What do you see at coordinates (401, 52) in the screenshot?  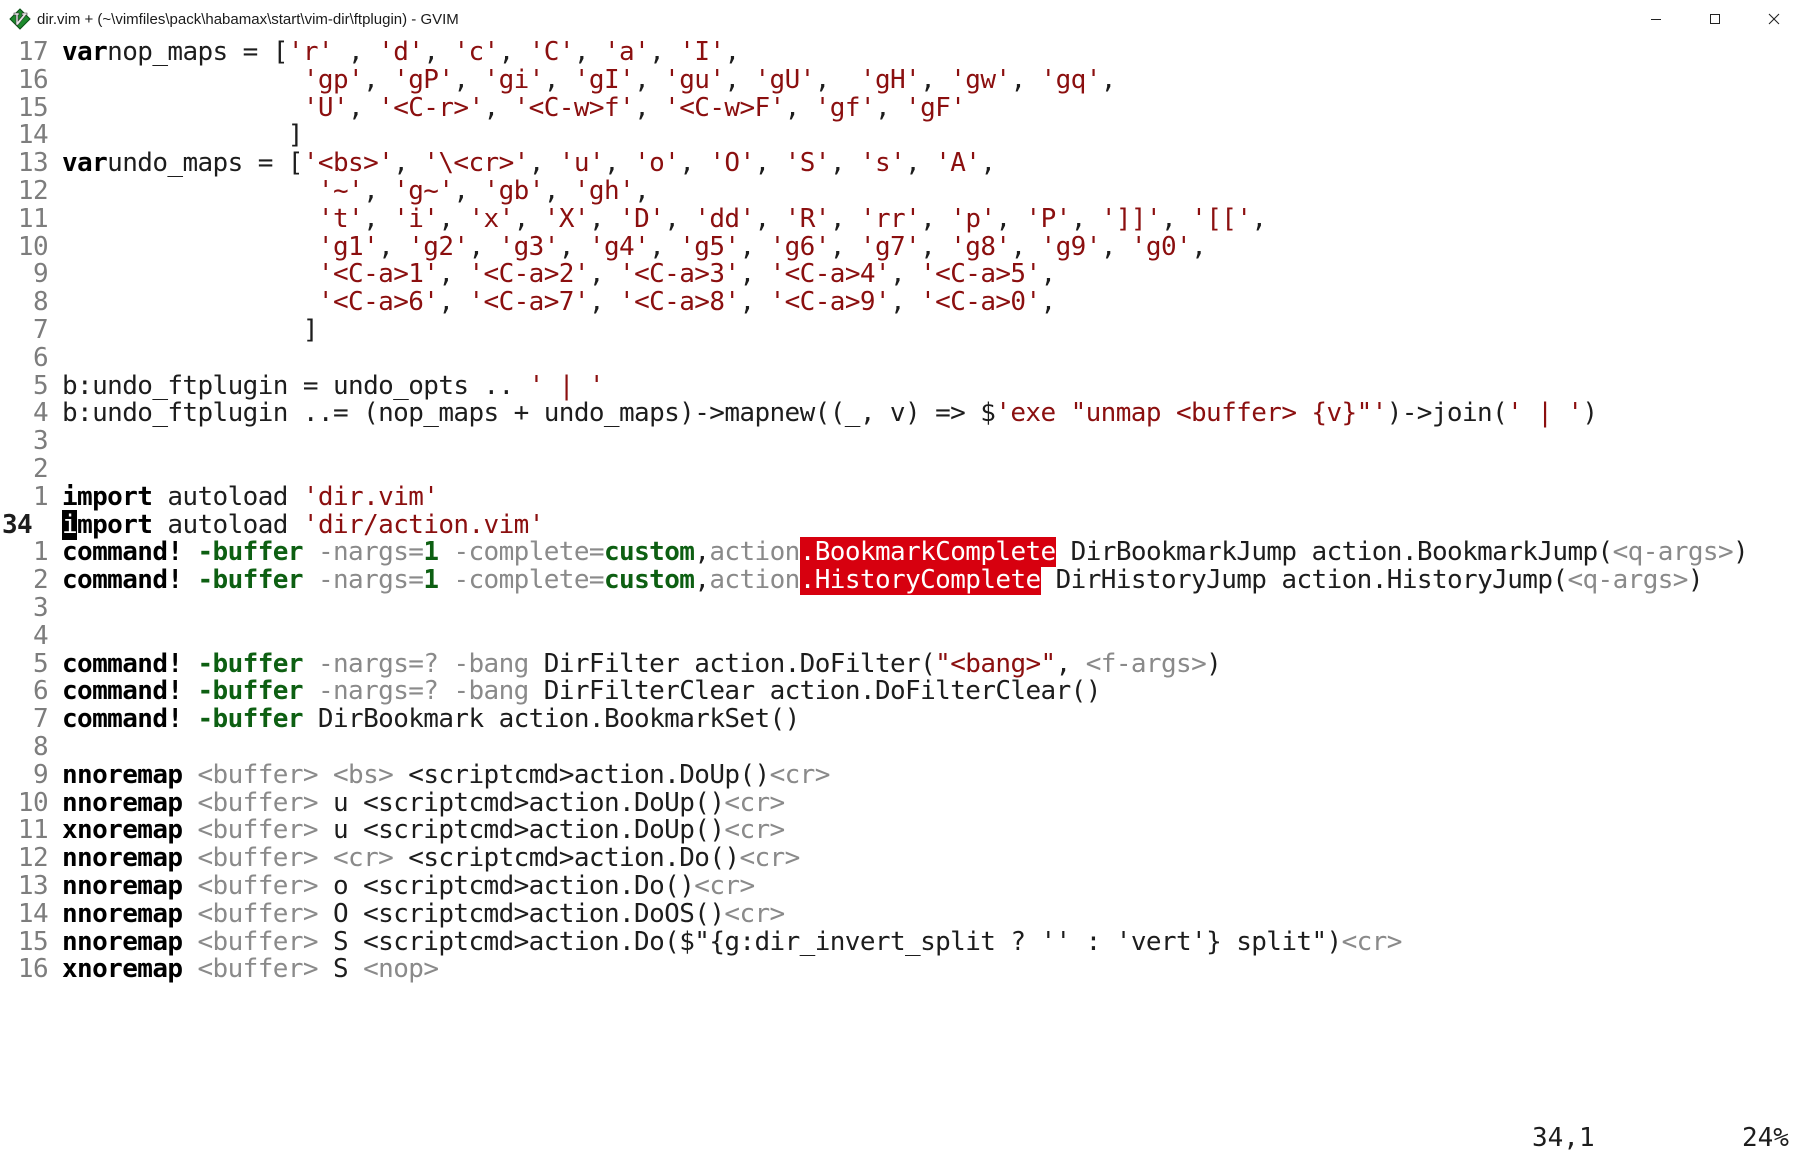 I see `code-token: 'd'` at bounding box center [401, 52].